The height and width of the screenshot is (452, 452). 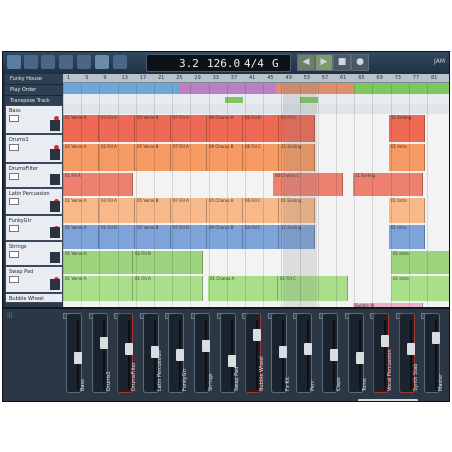 I want to click on bar-number: 9, so click(x=105, y=78).